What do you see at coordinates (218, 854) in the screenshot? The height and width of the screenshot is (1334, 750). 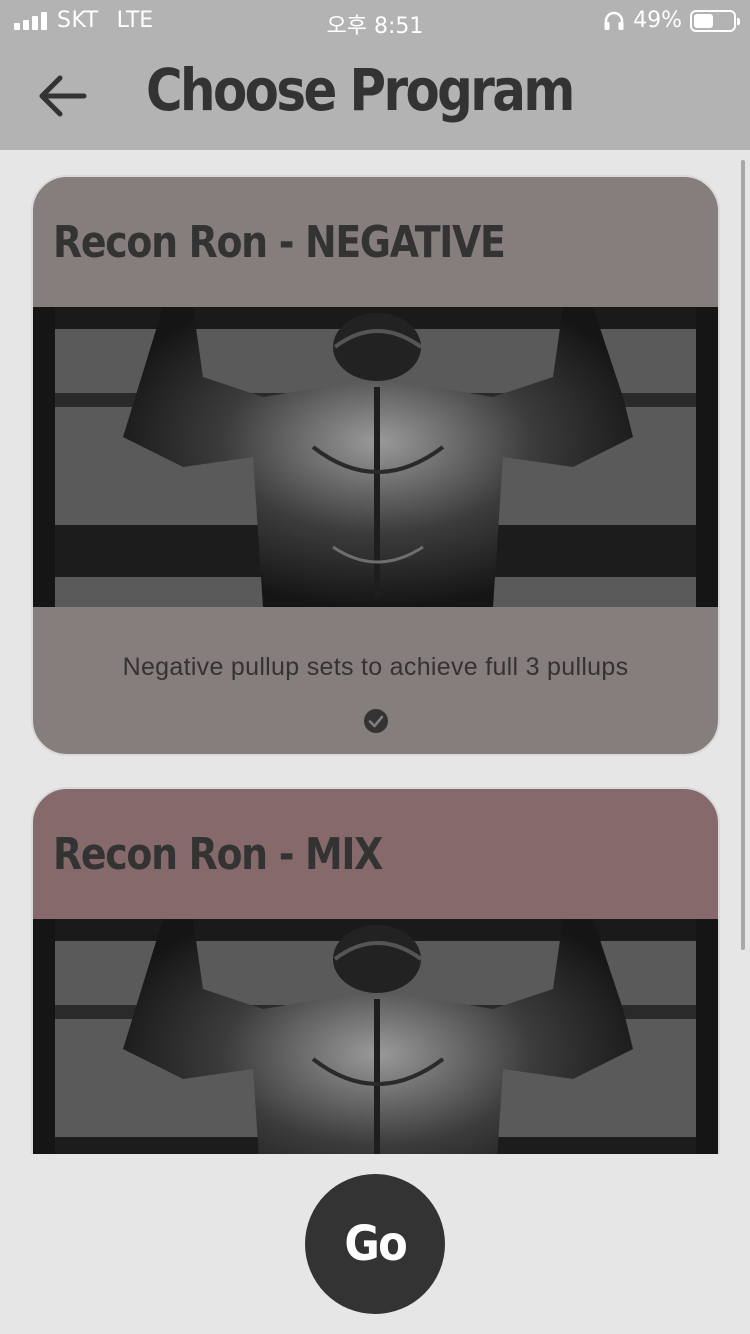 I see `program-title: Recon Ron - MIX` at bounding box center [218, 854].